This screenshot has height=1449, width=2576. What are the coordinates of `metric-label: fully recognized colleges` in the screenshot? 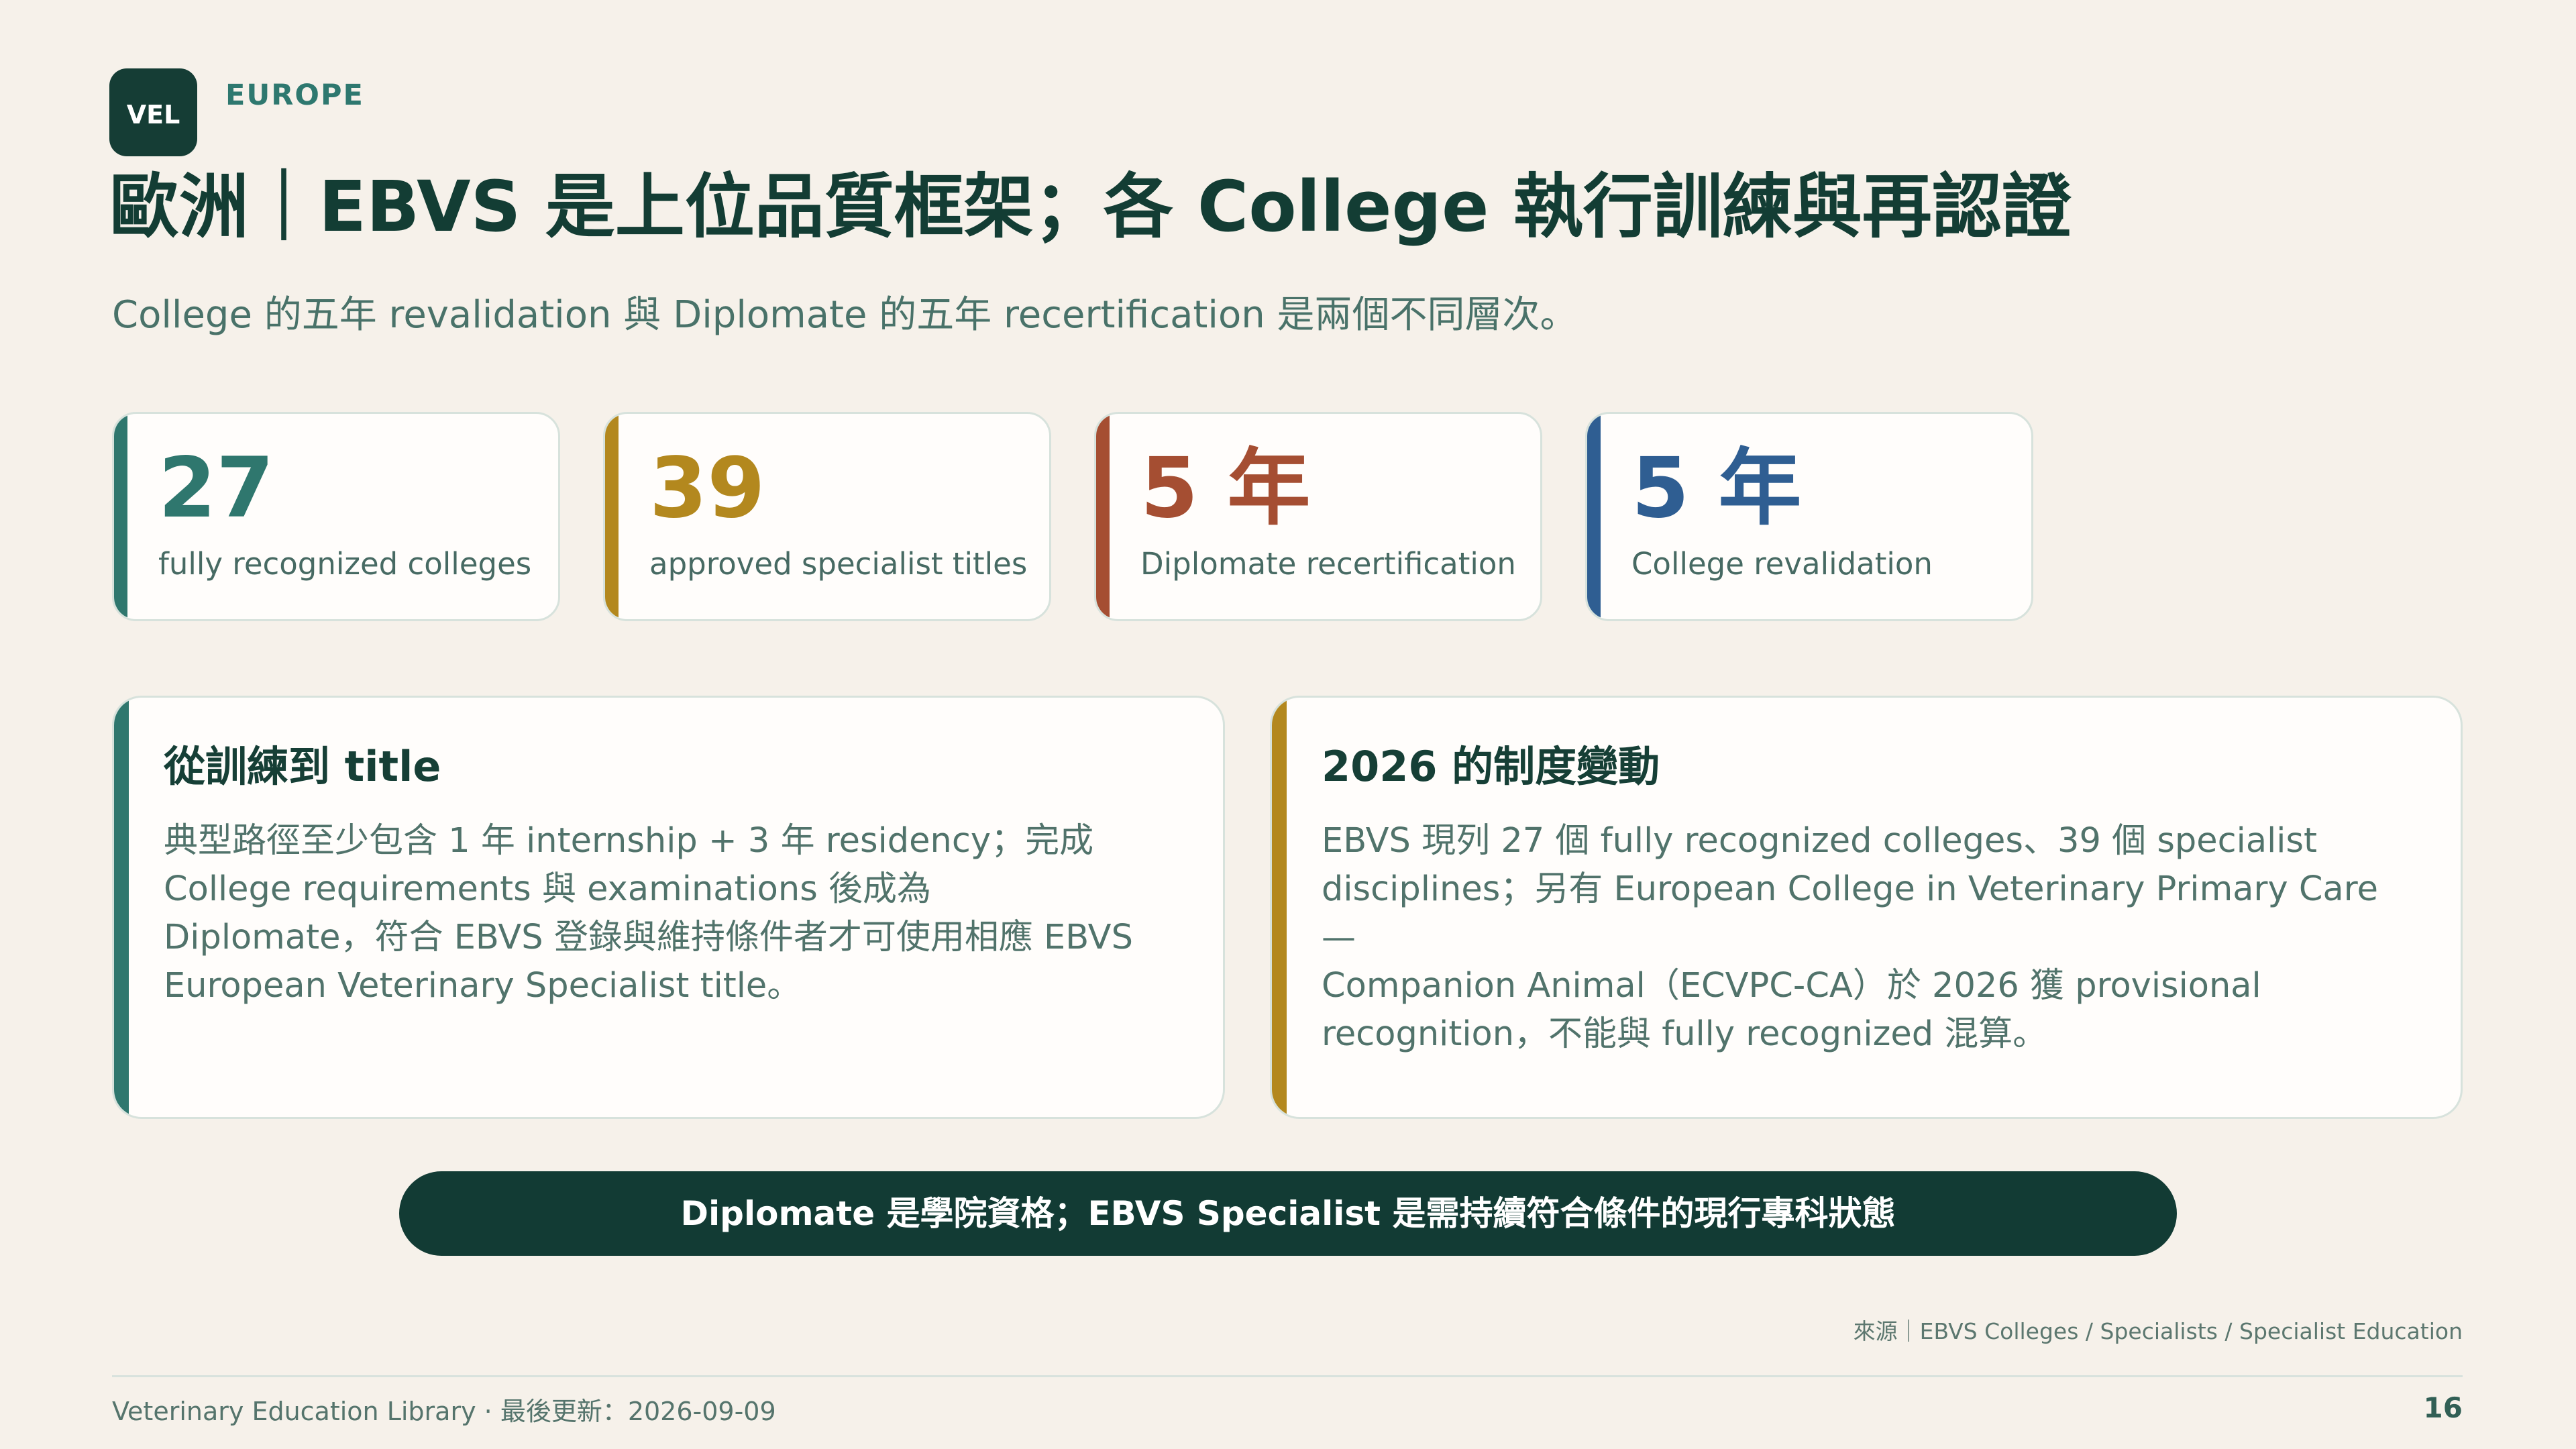 It's located at (345, 564).